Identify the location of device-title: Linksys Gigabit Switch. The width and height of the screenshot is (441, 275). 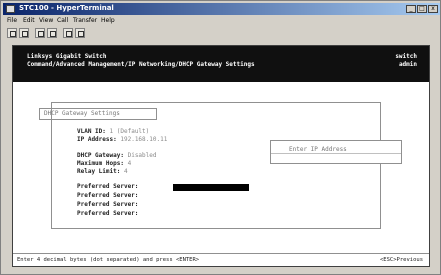
(67, 56).